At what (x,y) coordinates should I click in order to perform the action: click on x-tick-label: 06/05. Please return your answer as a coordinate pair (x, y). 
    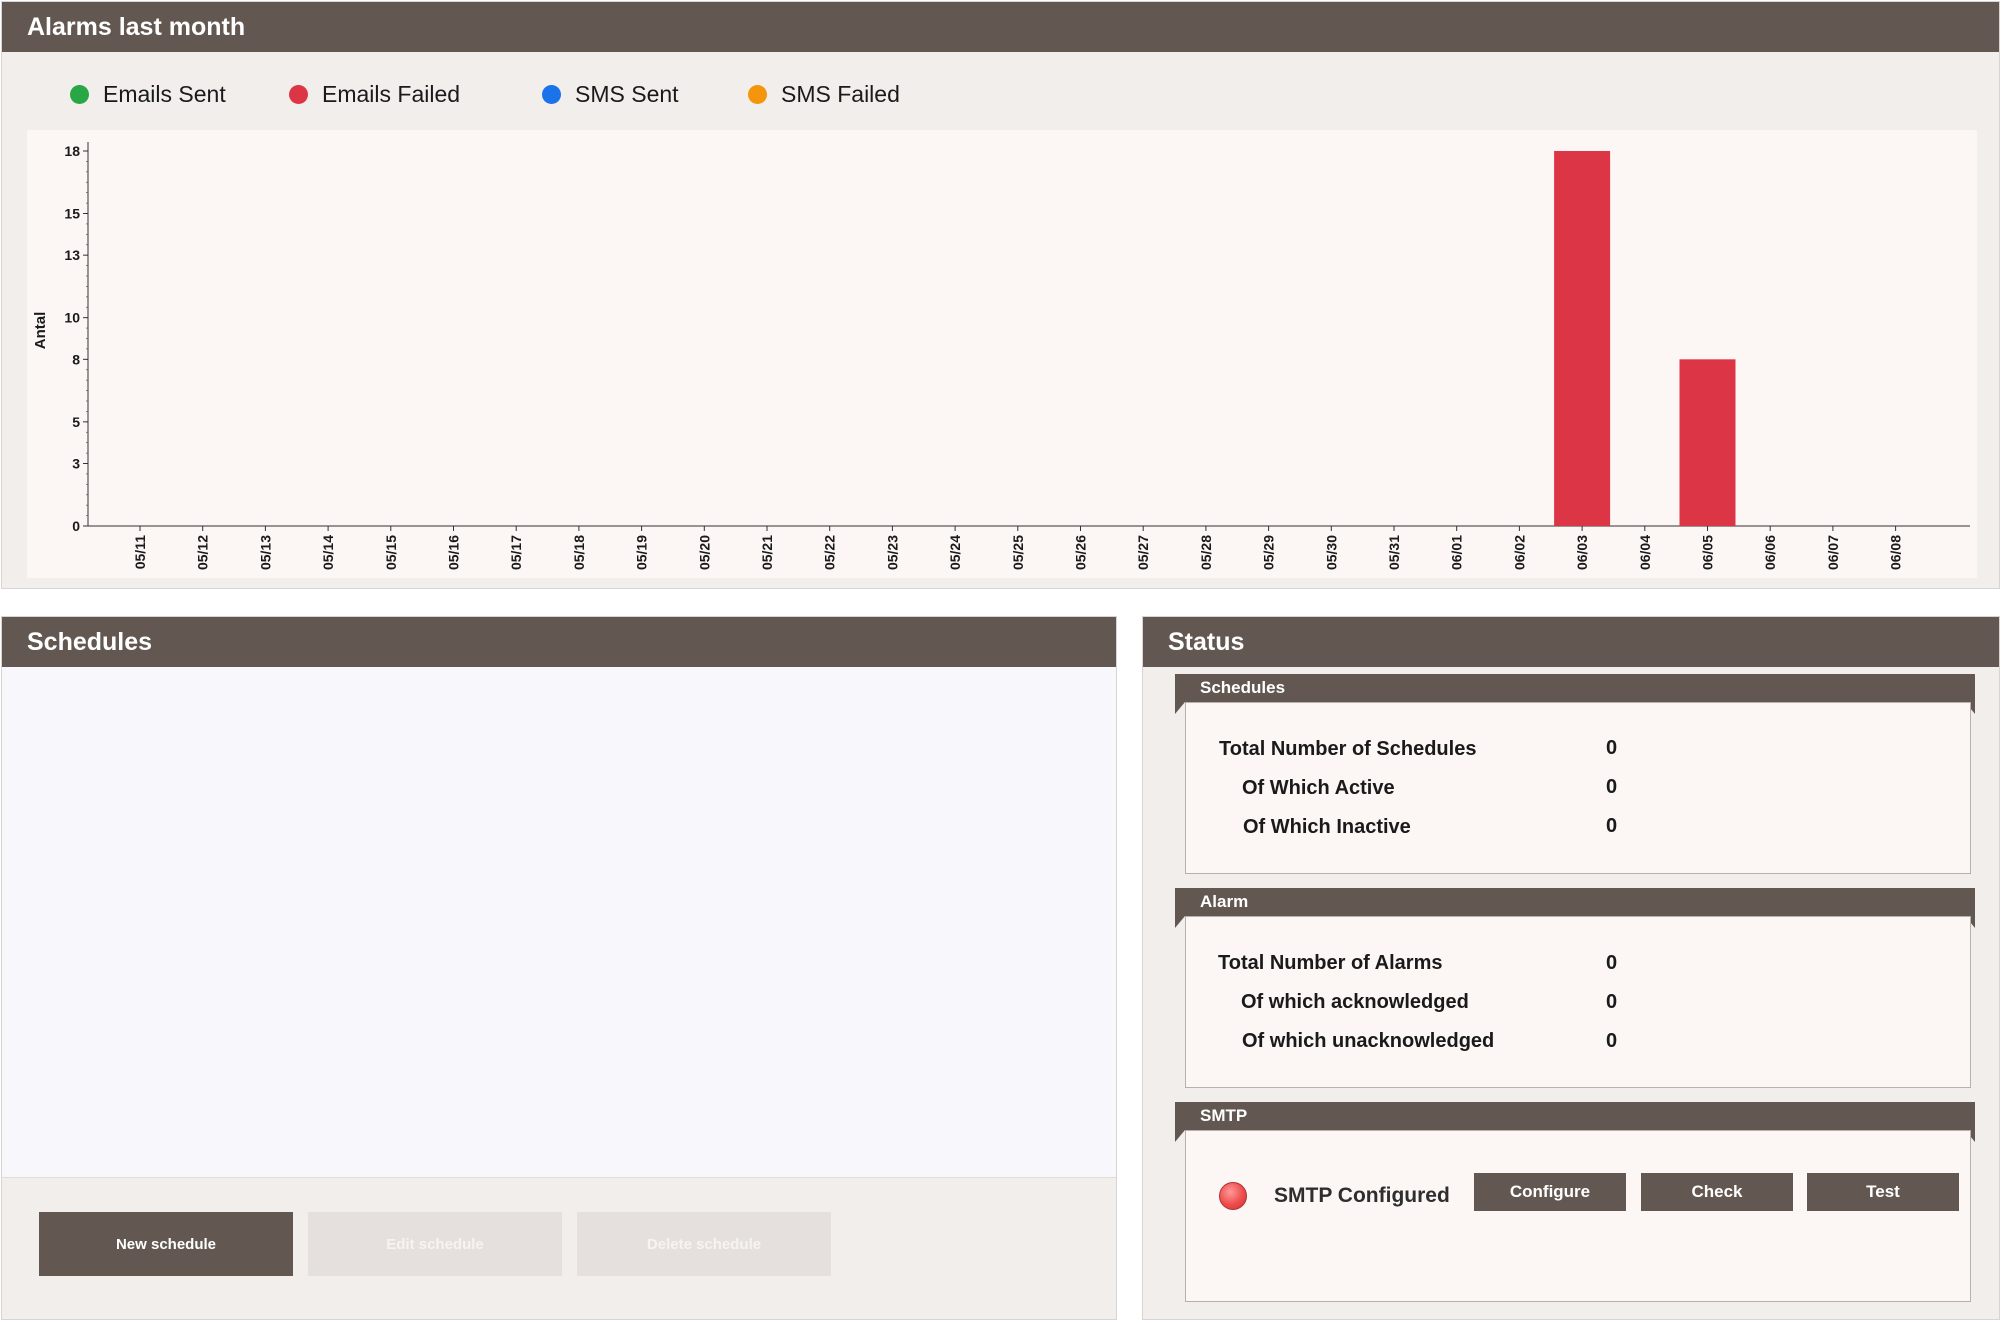
    Looking at the image, I should click on (1708, 552).